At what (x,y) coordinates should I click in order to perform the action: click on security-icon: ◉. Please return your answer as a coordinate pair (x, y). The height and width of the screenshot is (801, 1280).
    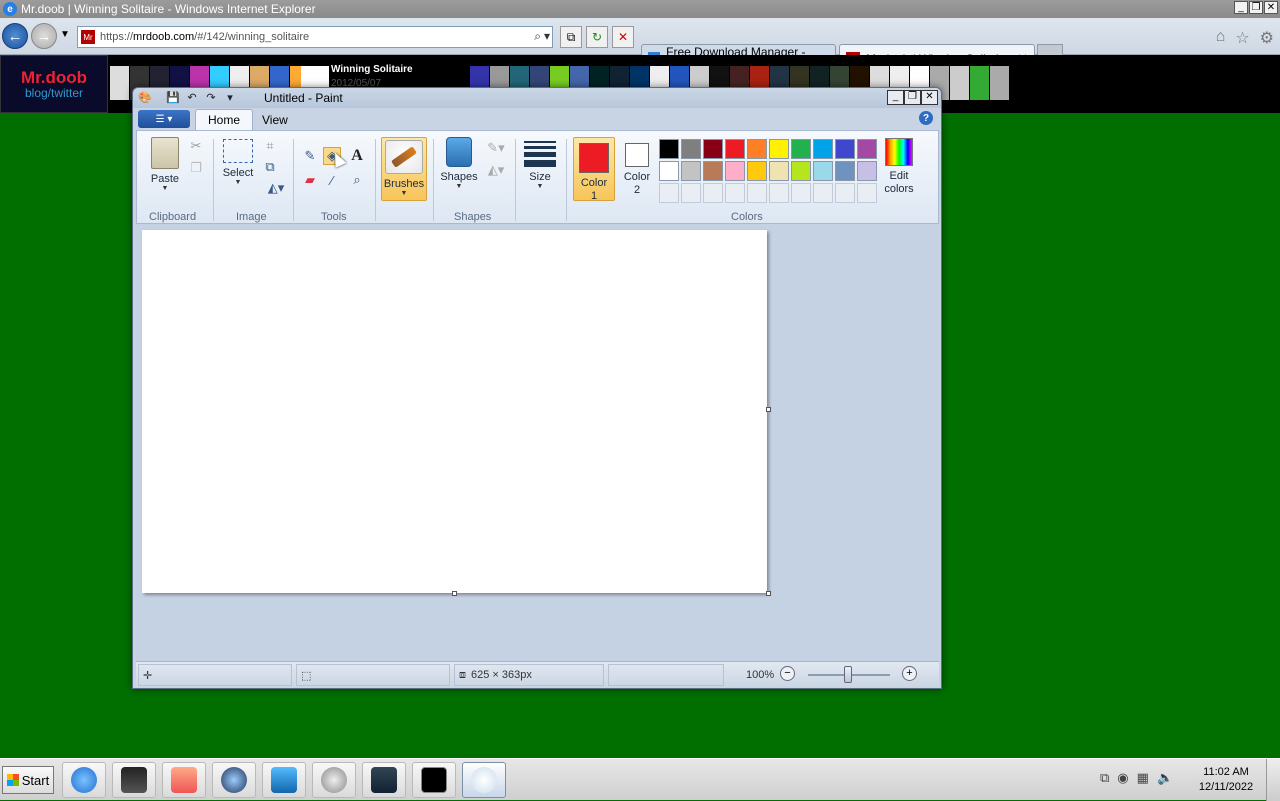
    Looking at the image, I should click on (1122, 778).